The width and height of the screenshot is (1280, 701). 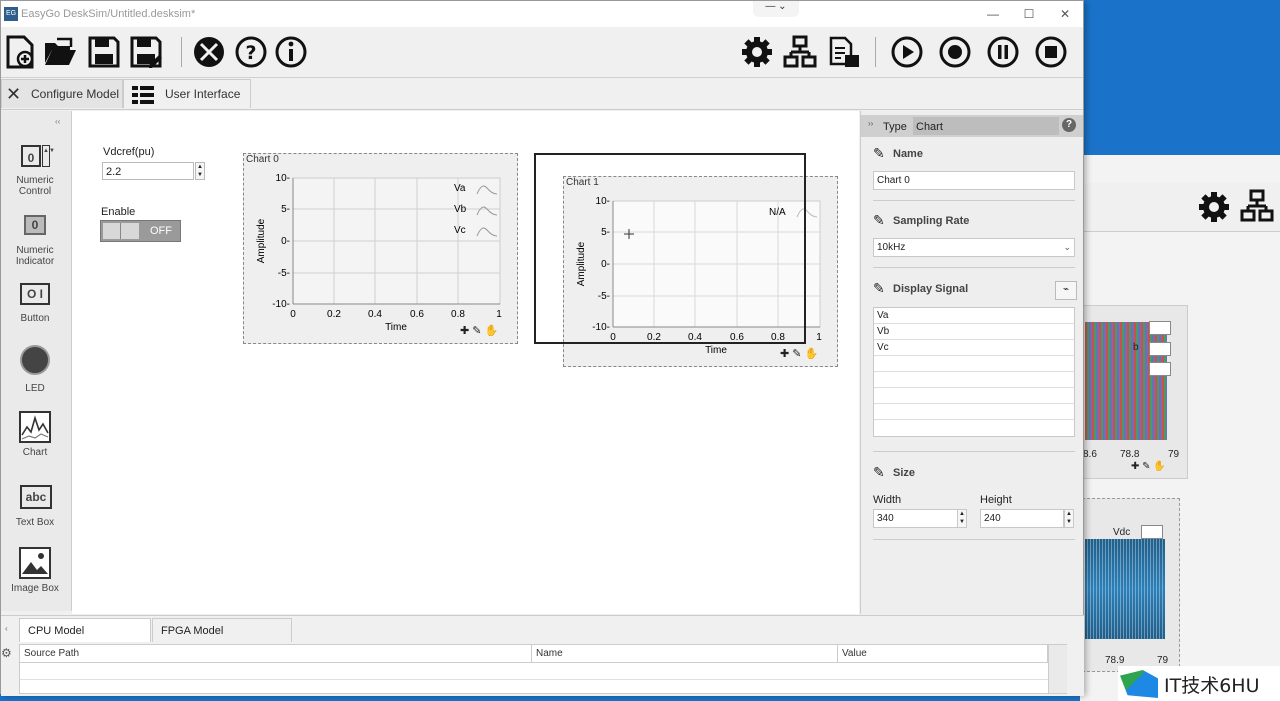 I want to click on palette-chart: Chart, so click(x=35, y=434).